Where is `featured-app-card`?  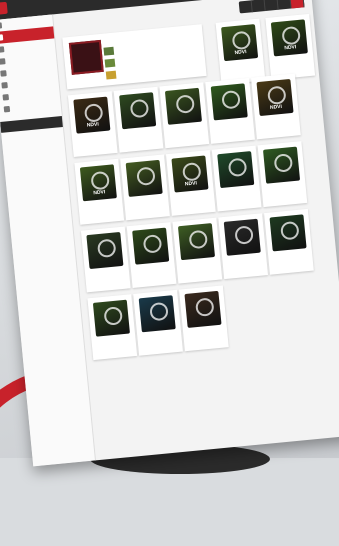 featured-app-card is located at coordinates (134, 57).